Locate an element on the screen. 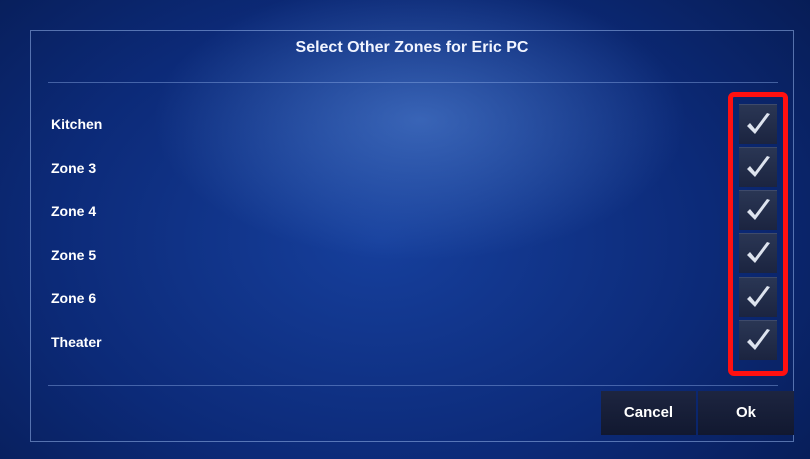  zone-label-theater: Theater is located at coordinates (76, 342).